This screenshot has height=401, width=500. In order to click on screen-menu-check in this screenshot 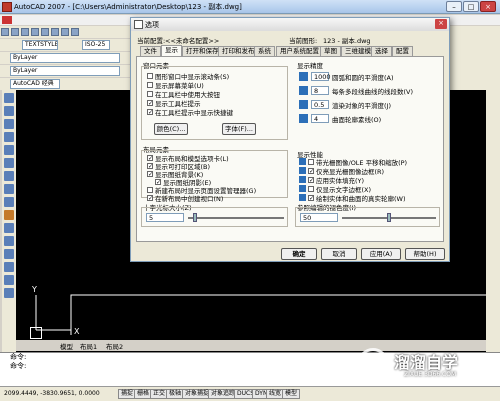, I will do `click(150, 84)`.